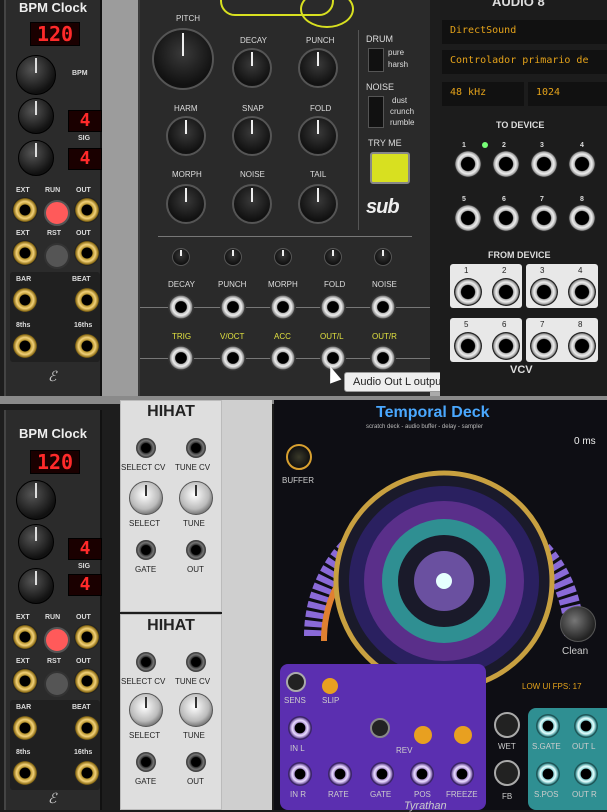 The width and height of the screenshot is (607, 812). Describe the element at coordinates (186, 136) in the screenshot. I see `harm-knob` at that location.